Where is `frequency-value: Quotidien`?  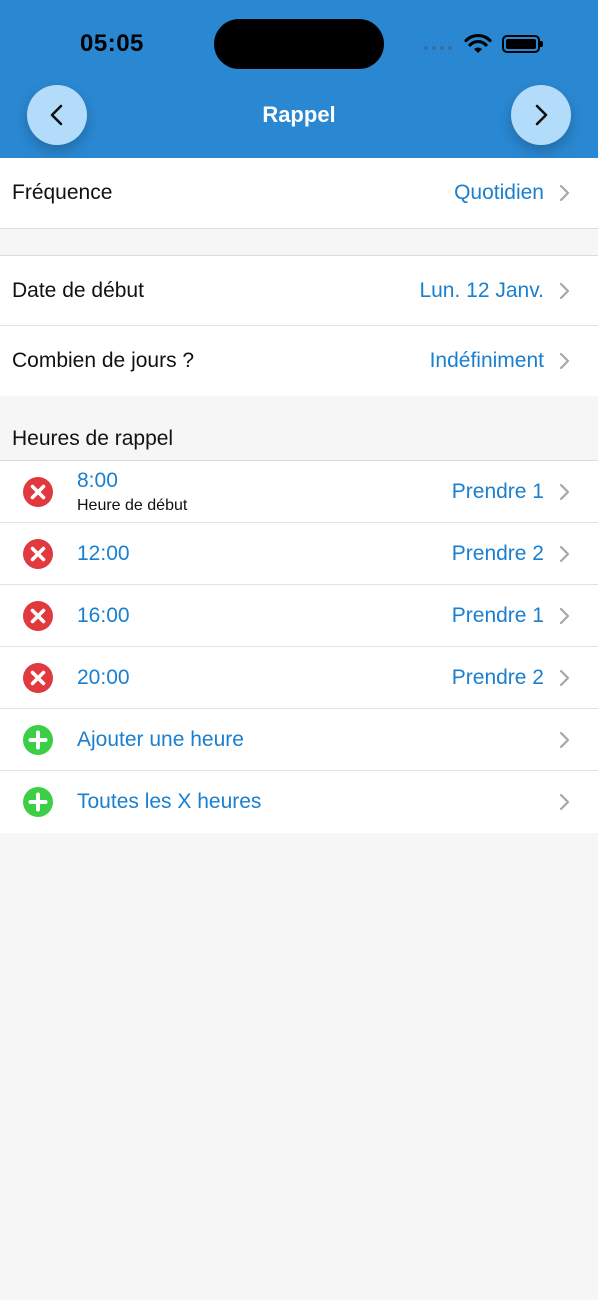
frequency-value: Quotidien is located at coordinates (499, 192).